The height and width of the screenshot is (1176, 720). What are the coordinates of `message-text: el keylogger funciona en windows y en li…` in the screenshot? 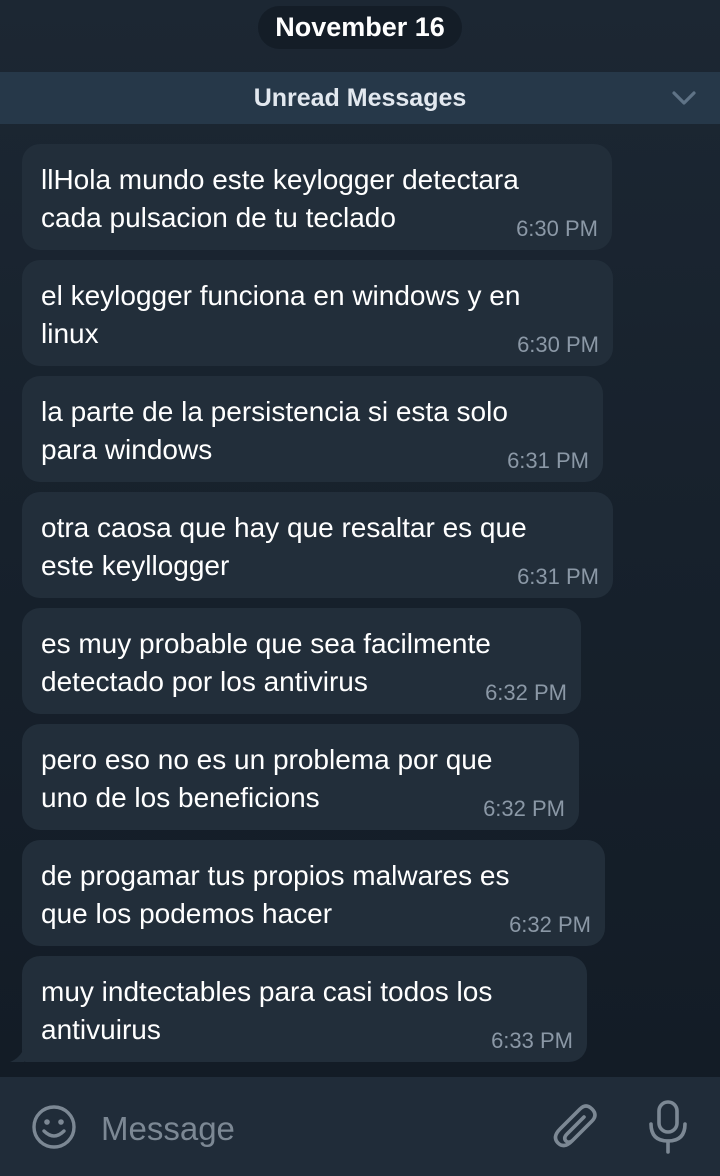 It's located at (281, 314).